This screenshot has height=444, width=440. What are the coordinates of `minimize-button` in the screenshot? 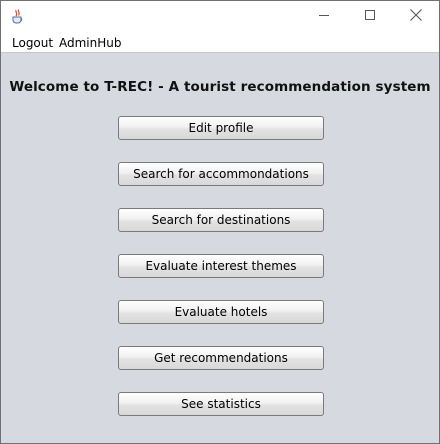 It's located at (324, 16).